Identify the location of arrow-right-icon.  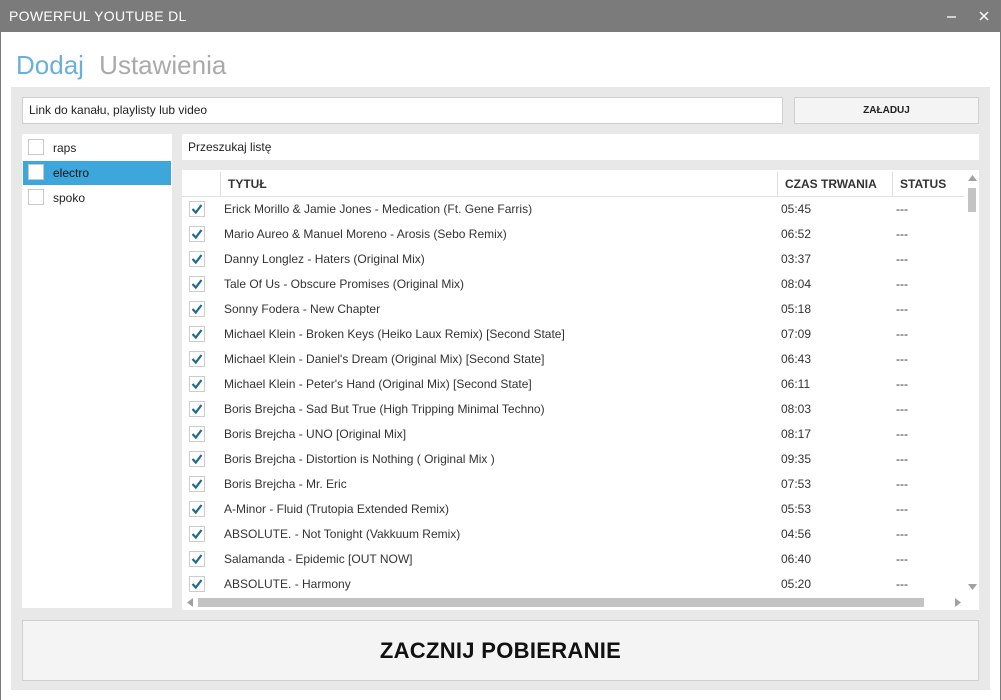
(958, 602).